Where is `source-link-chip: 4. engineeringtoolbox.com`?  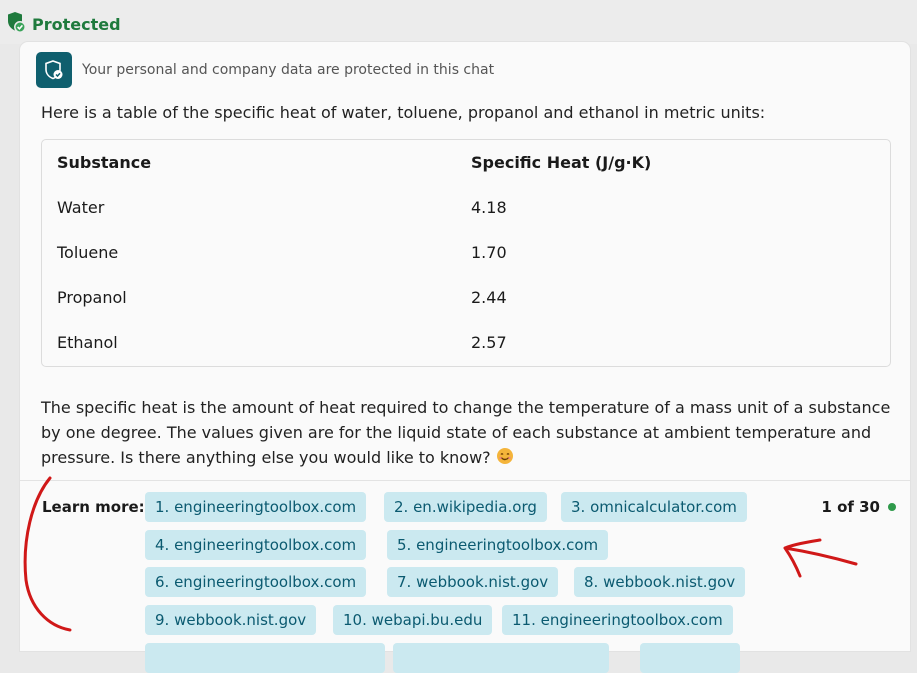 source-link-chip: 4. engineeringtoolbox.com is located at coordinates (256, 545).